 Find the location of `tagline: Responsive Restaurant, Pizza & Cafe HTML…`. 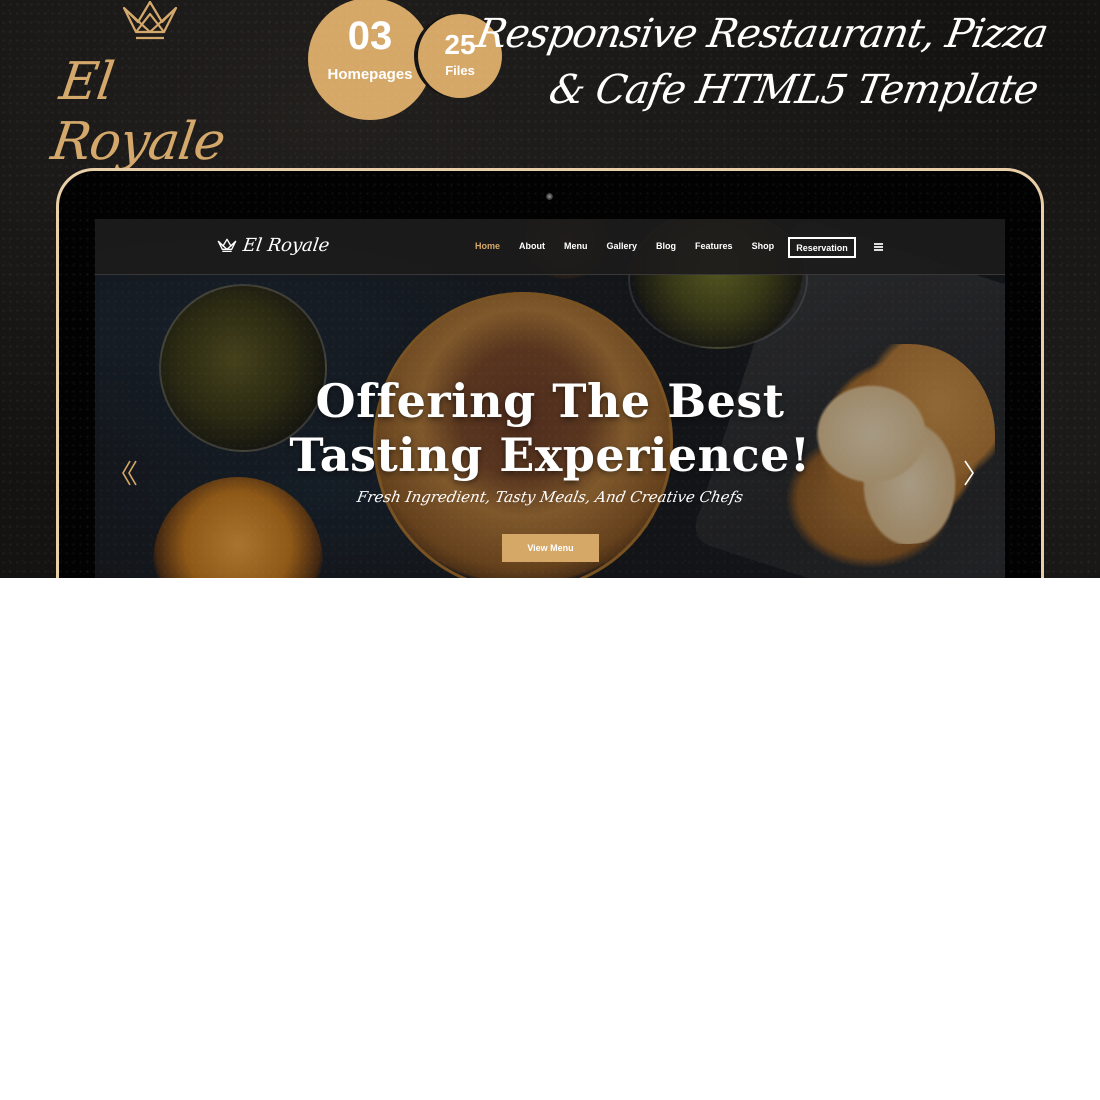

tagline: Responsive Restaurant, Pizza & Cafe HTML… is located at coordinates (757, 62).